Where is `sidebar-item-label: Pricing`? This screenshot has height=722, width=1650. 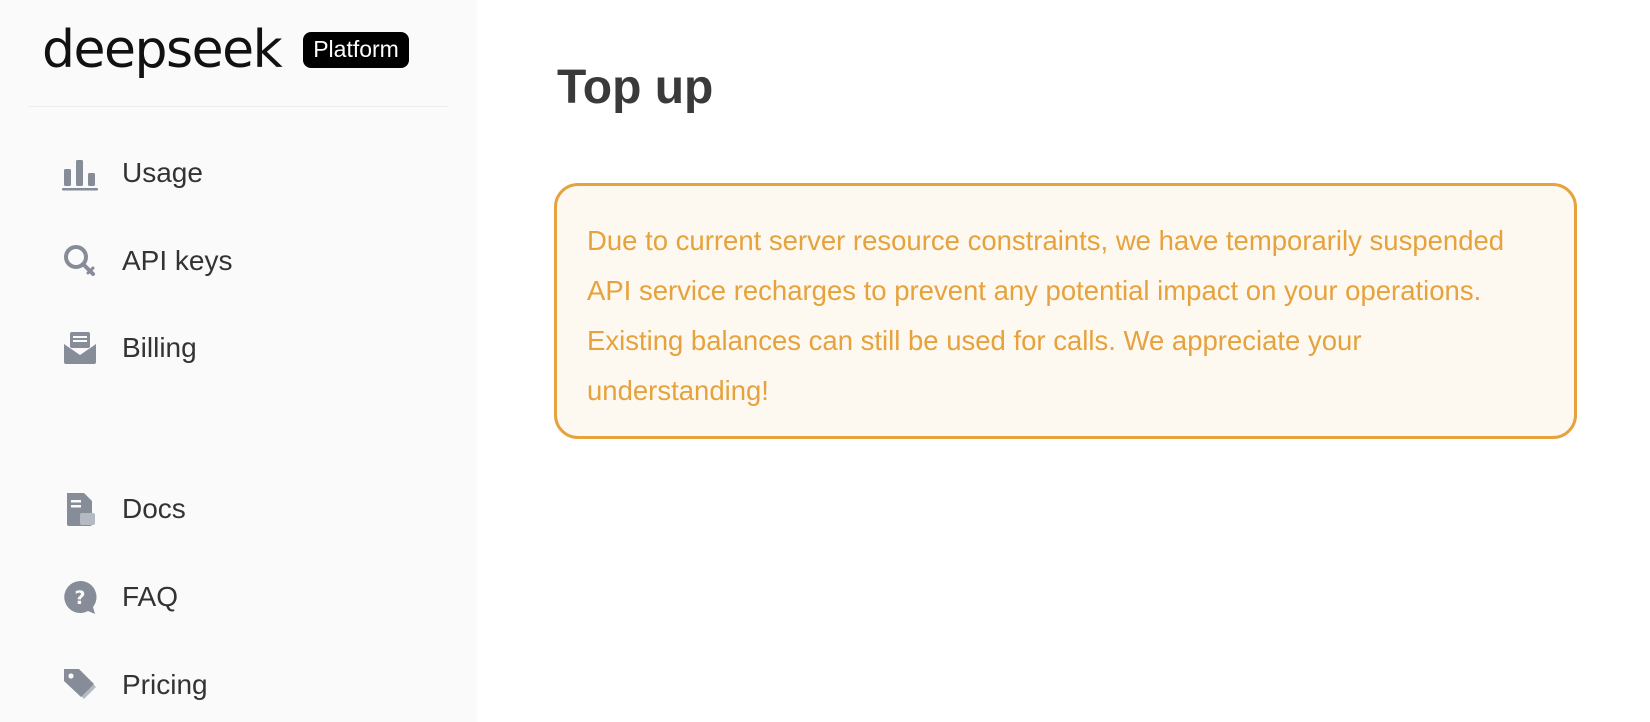 sidebar-item-label: Pricing is located at coordinates (165, 684).